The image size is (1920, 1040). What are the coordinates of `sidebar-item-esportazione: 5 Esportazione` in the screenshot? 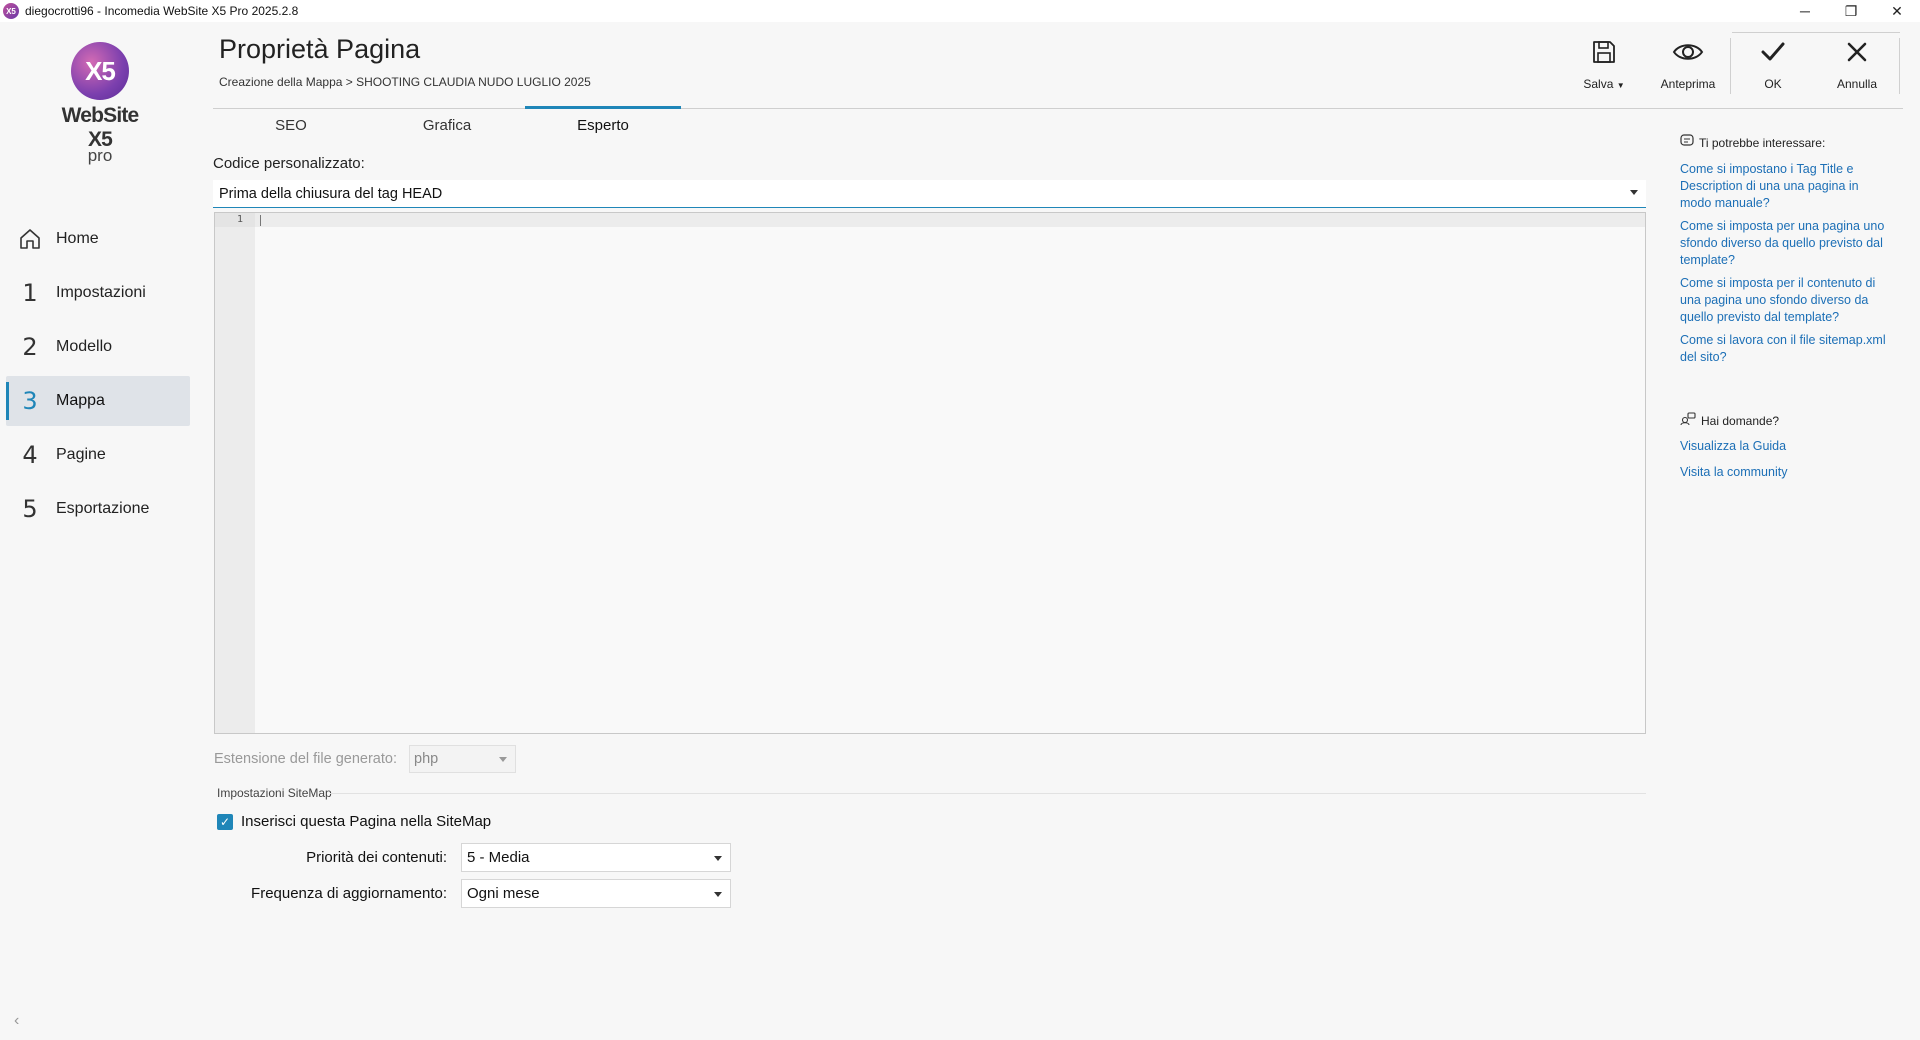 It's located at (98, 509).